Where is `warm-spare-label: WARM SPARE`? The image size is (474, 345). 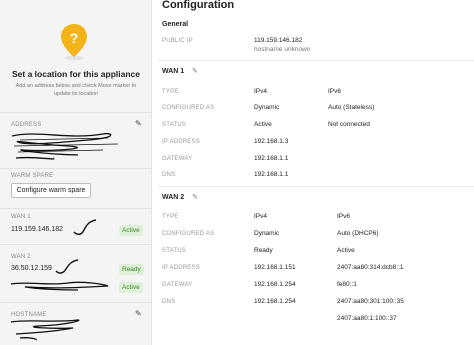 warm-spare-label: WARM SPARE is located at coordinates (32, 176).